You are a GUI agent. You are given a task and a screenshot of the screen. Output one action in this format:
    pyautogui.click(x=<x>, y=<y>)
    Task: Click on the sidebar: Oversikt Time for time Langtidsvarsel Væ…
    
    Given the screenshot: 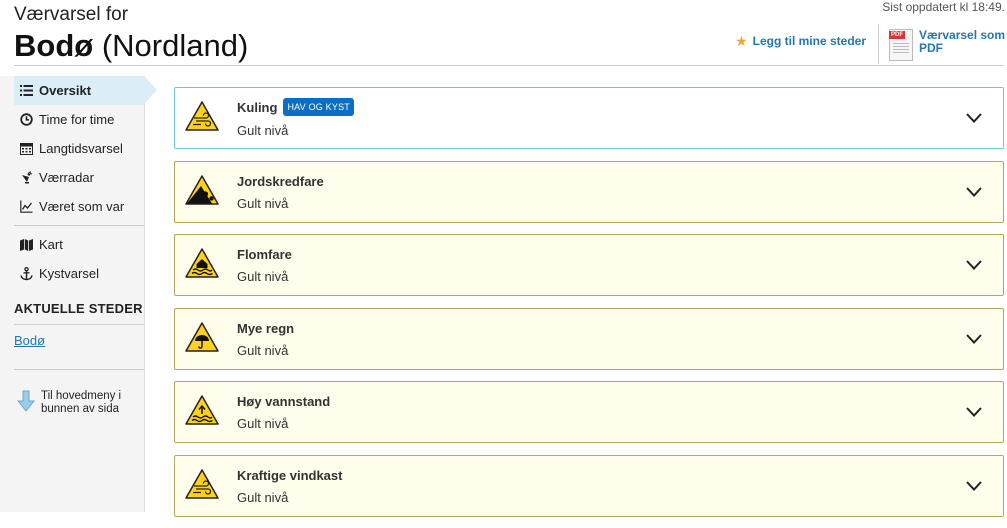 What is the action you would take?
    pyautogui.click(x=78, y=294)
    